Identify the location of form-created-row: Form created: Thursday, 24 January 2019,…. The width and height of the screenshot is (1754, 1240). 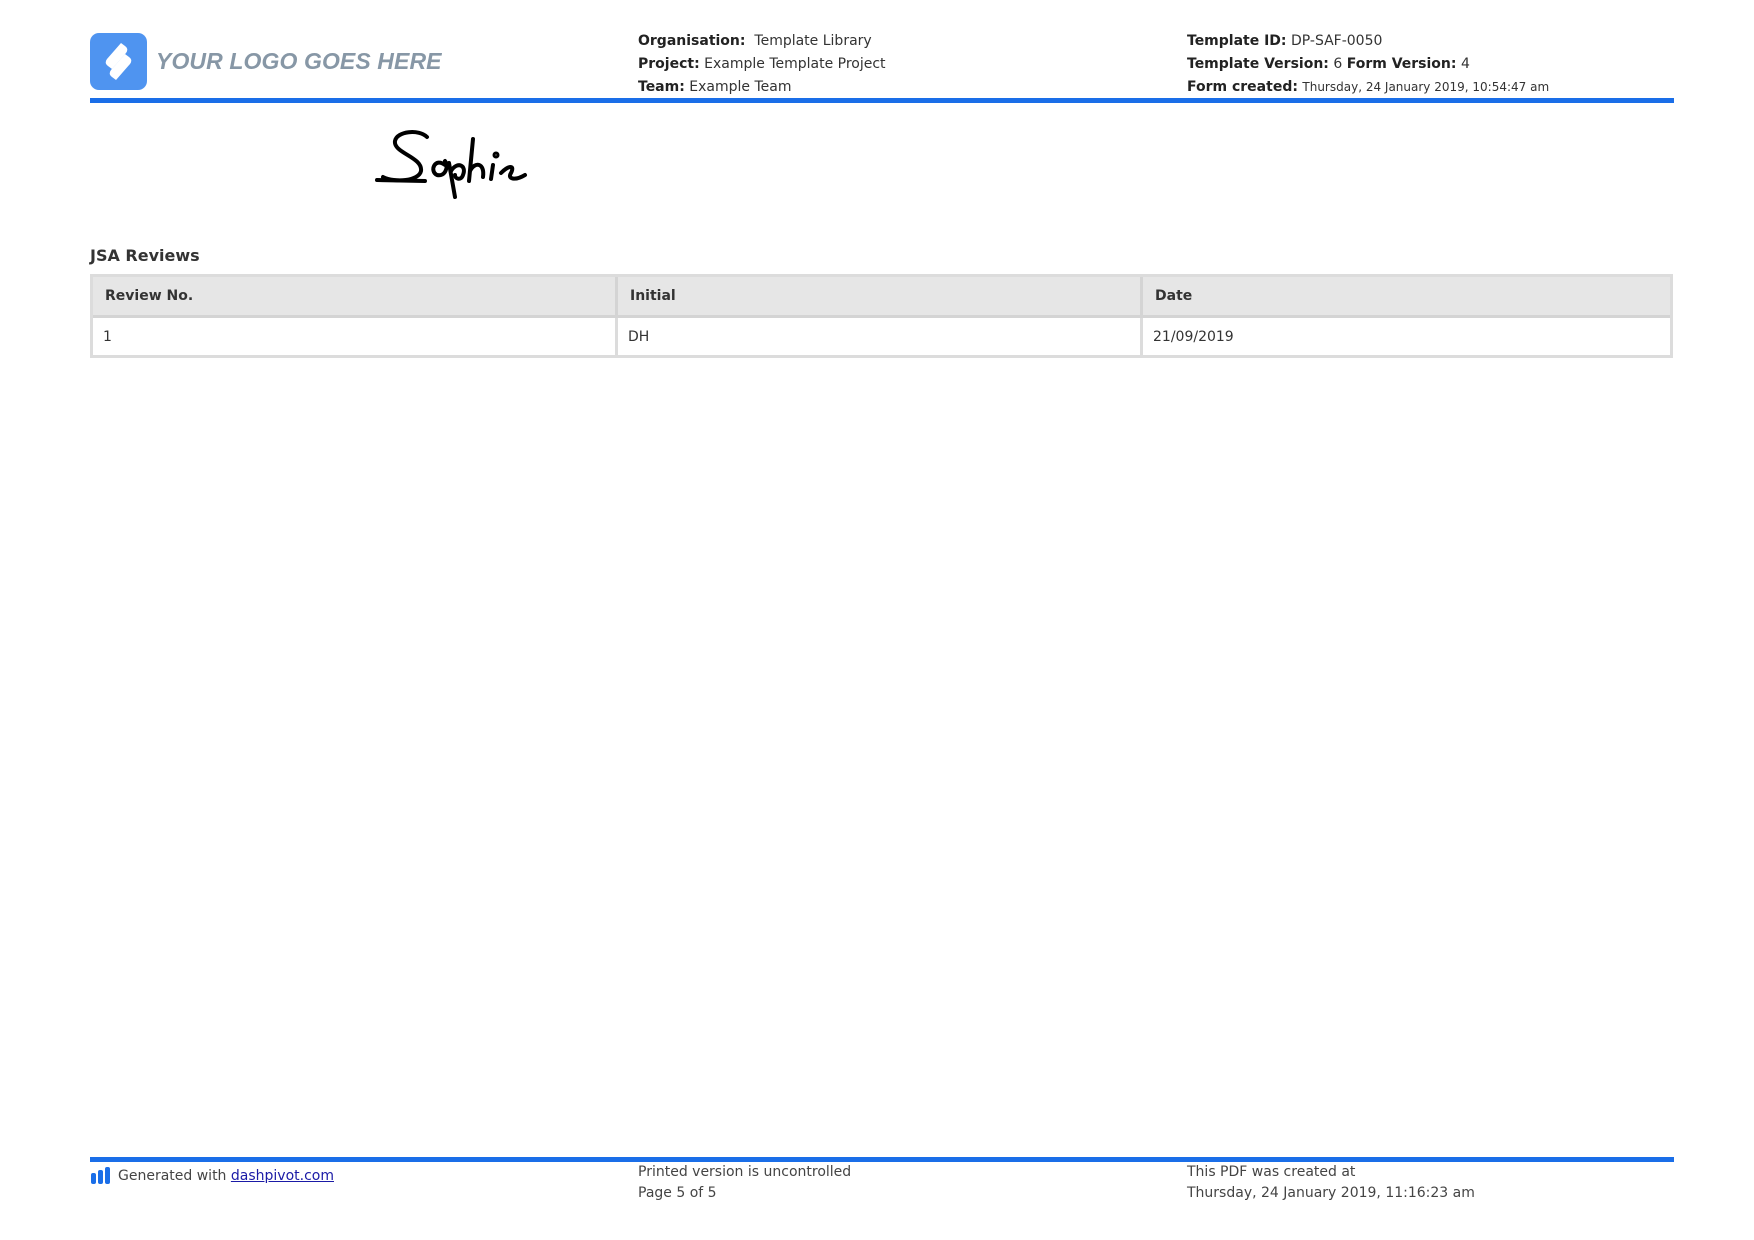
(1368, 87).